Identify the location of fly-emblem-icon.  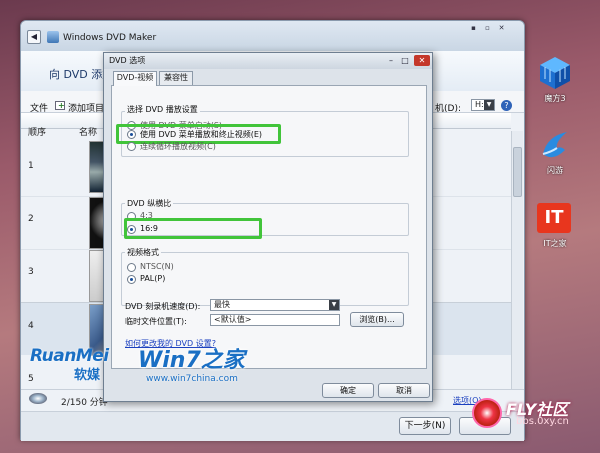
(487, 413).